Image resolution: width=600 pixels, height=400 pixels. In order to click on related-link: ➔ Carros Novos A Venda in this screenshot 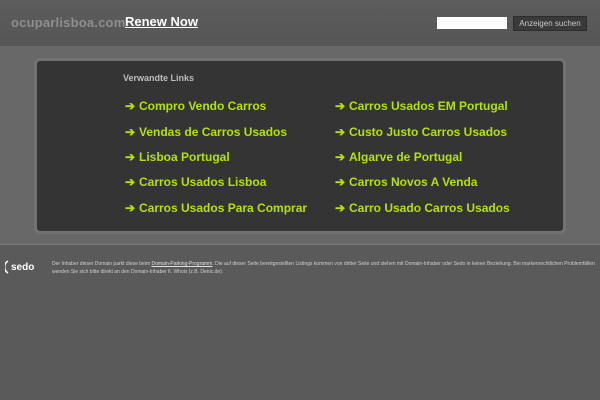, I will do `click(406, 182)`.